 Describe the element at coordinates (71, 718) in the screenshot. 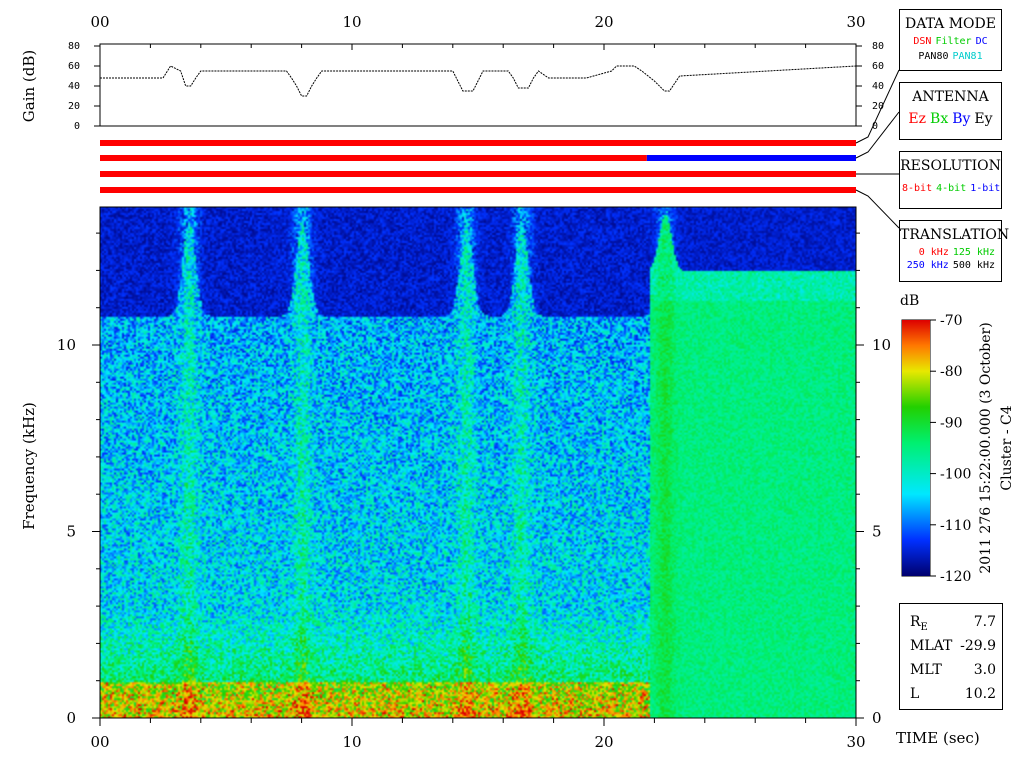

I see `y-tick-label: 0` at that location.